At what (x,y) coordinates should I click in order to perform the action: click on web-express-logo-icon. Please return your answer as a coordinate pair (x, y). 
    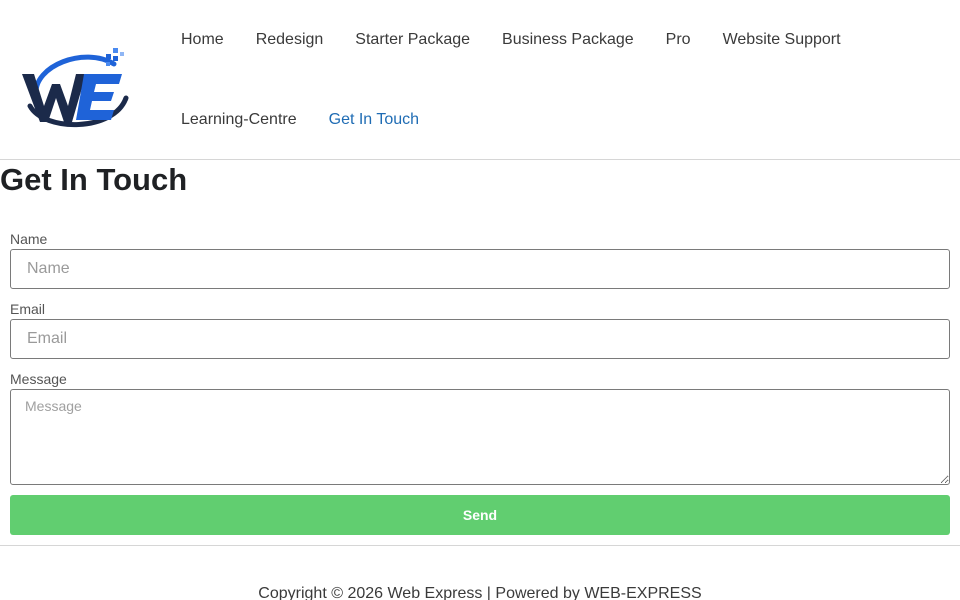
    Looking at the image, I should click on (75, 87).